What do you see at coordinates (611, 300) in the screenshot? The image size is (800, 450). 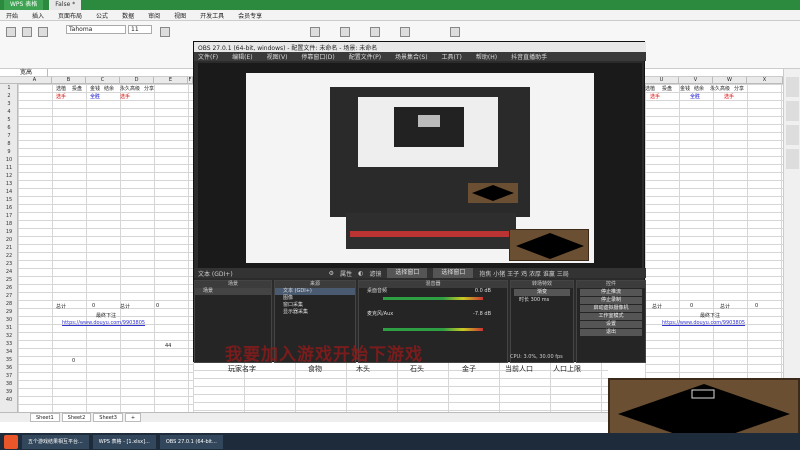 I see `stop-record-button: 停止录制` at bounding box center [611, 300].